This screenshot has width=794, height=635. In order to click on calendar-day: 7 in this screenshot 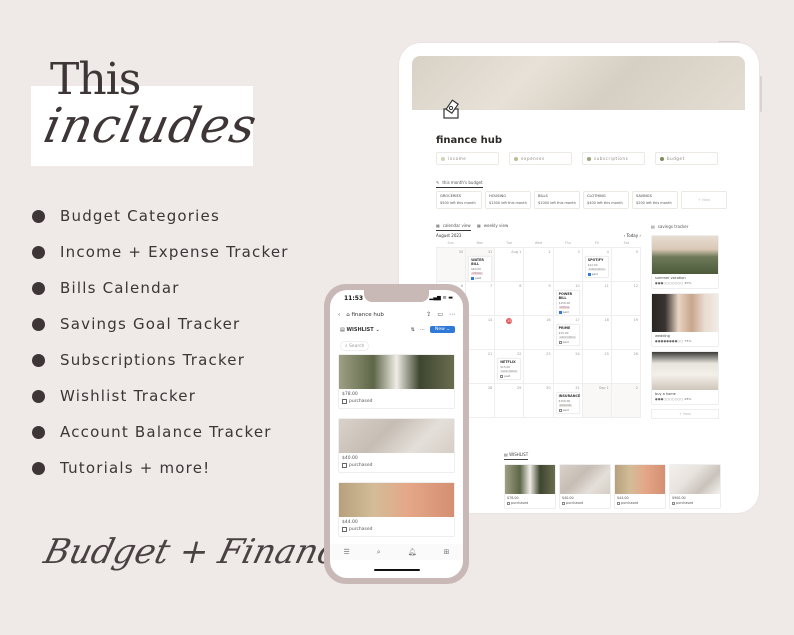, I will do `click(481, 299)`.